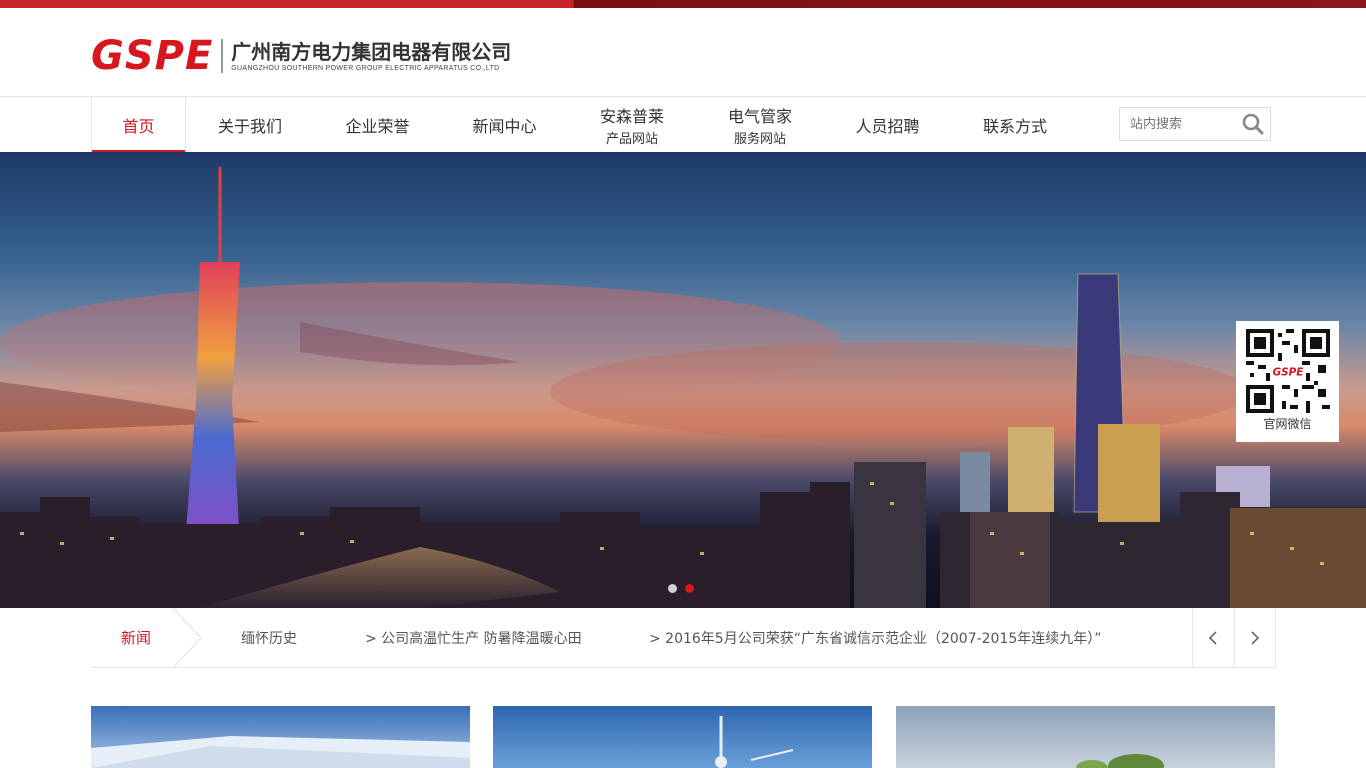 This screenshot has height=768, width=1366. Describe the element at coordinates (1287, 424) in the screenshot. I see `qr-label: 官网微信` at that location.